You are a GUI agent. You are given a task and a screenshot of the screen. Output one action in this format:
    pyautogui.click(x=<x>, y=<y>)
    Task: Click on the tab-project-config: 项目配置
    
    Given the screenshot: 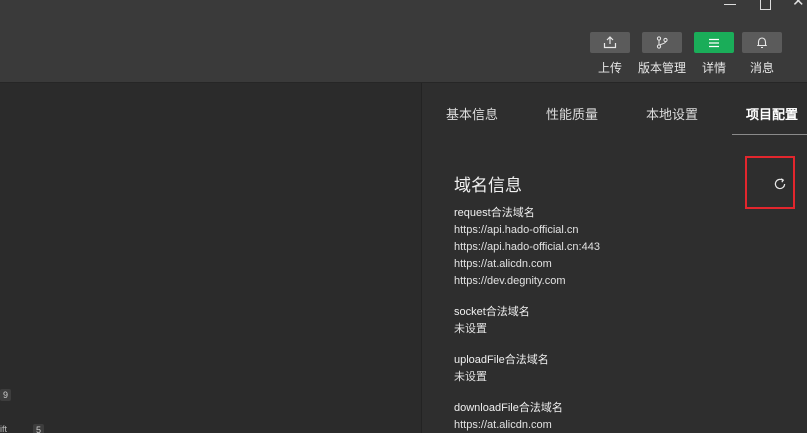 What is the action you would take?
    pyautogui.click(x=772, y=113)
    